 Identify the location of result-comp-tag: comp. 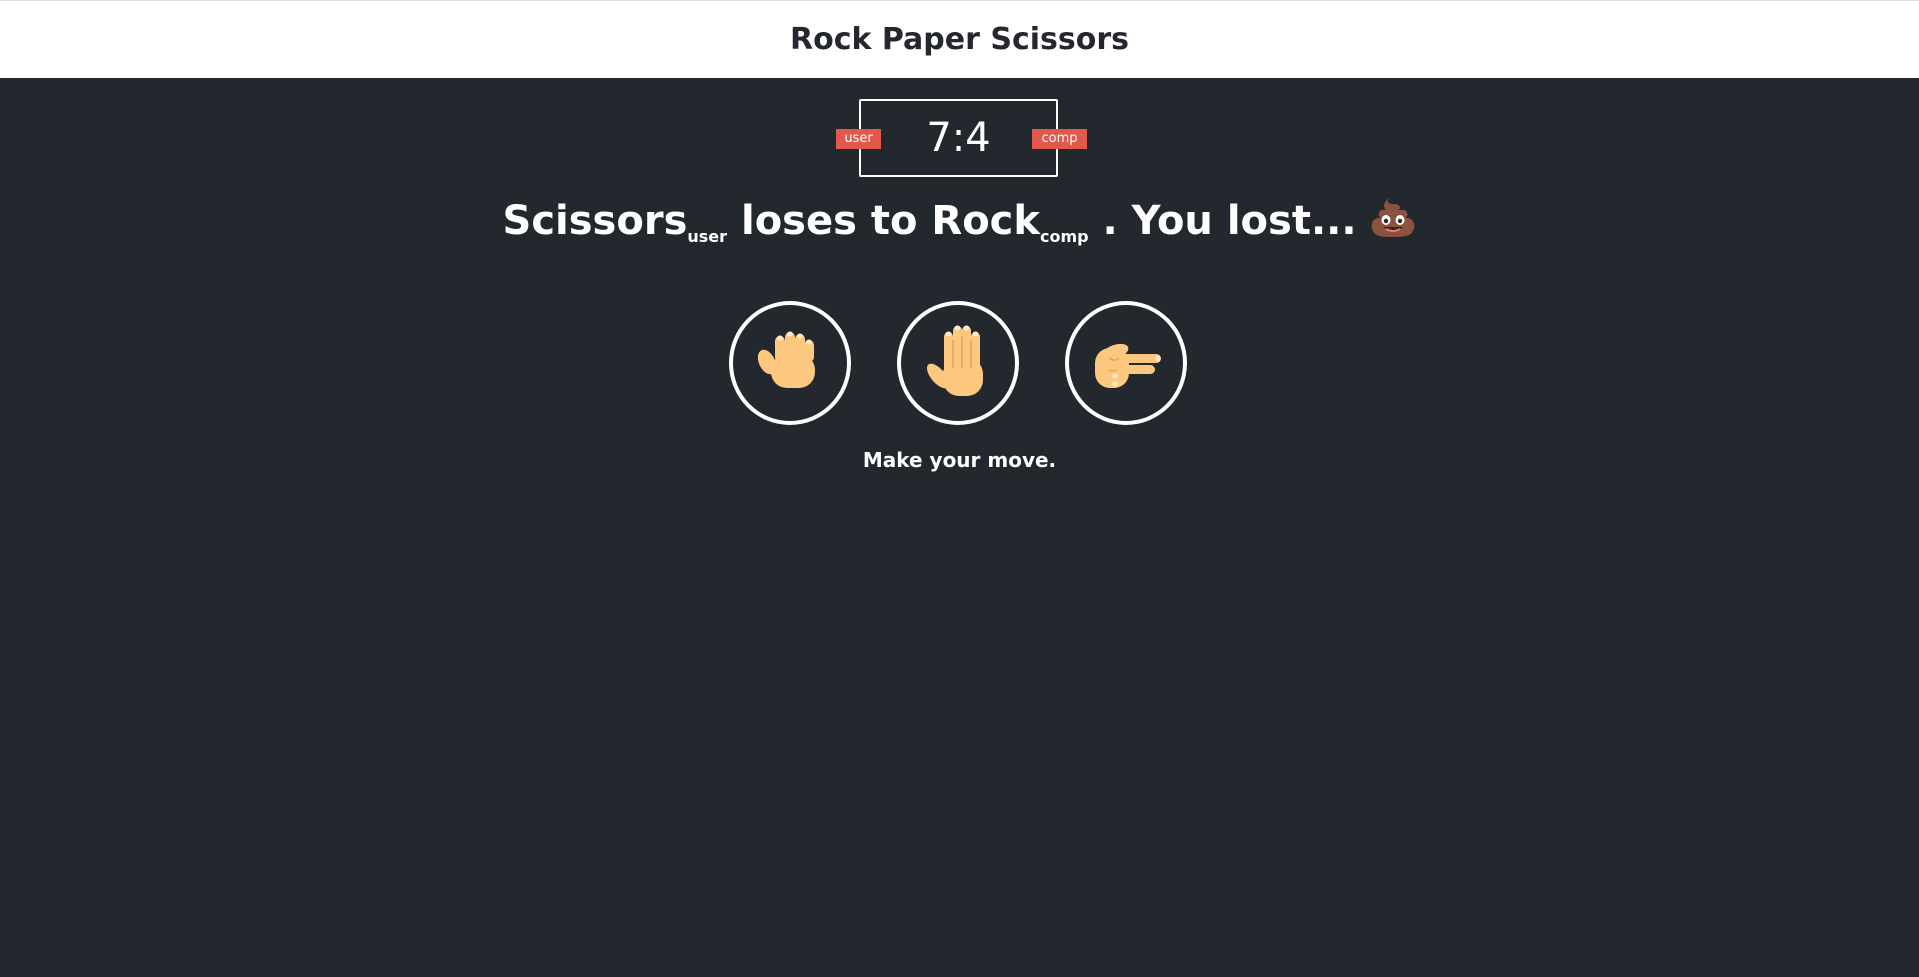
(1064, 236).